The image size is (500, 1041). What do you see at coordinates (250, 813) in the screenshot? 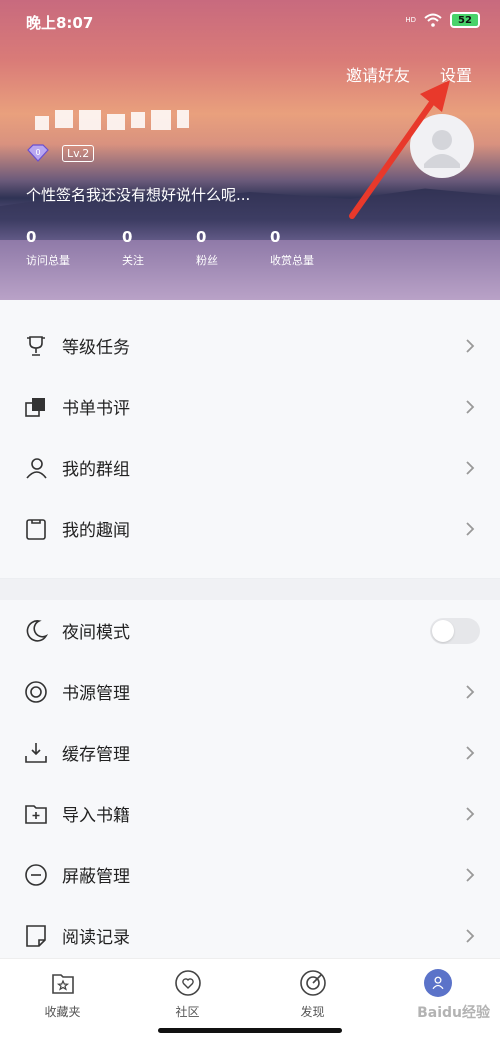
I see `menu-import-books: 导入书籍` at bounding box center [250, 813].